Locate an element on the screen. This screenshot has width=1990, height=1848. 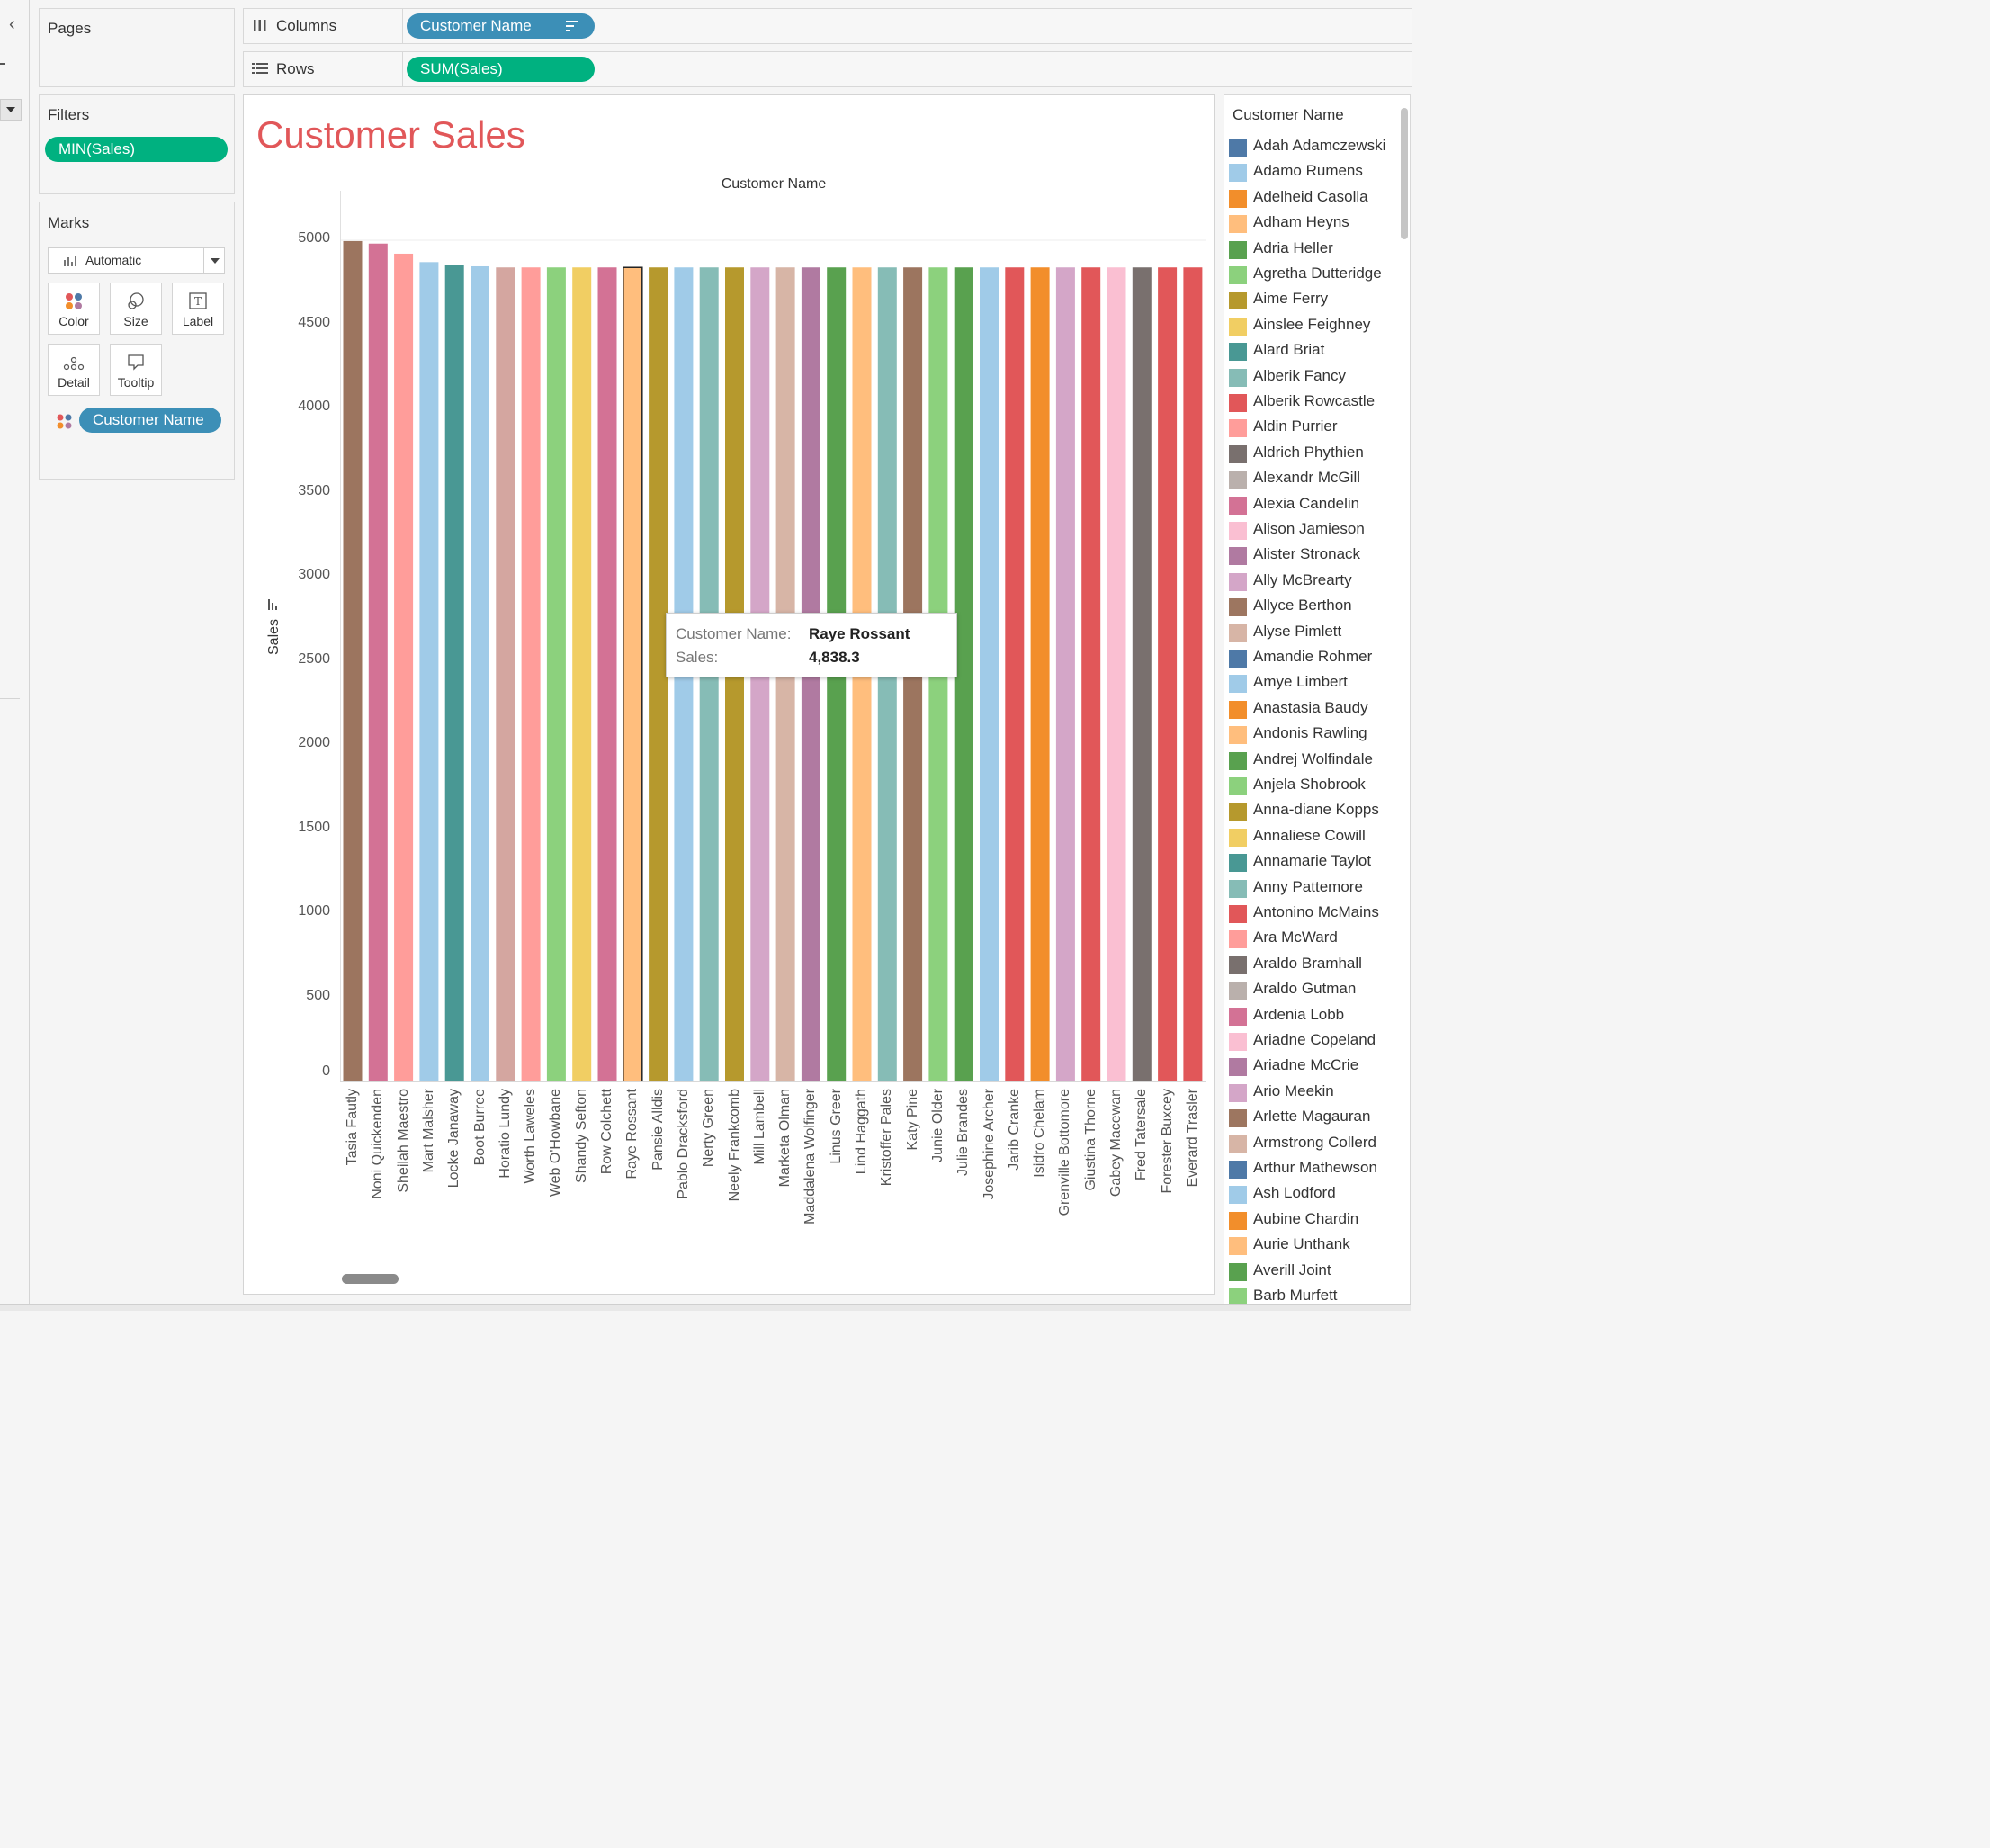
tooltip-name-value: Raye Rossant is located at coordinates (860, 633).